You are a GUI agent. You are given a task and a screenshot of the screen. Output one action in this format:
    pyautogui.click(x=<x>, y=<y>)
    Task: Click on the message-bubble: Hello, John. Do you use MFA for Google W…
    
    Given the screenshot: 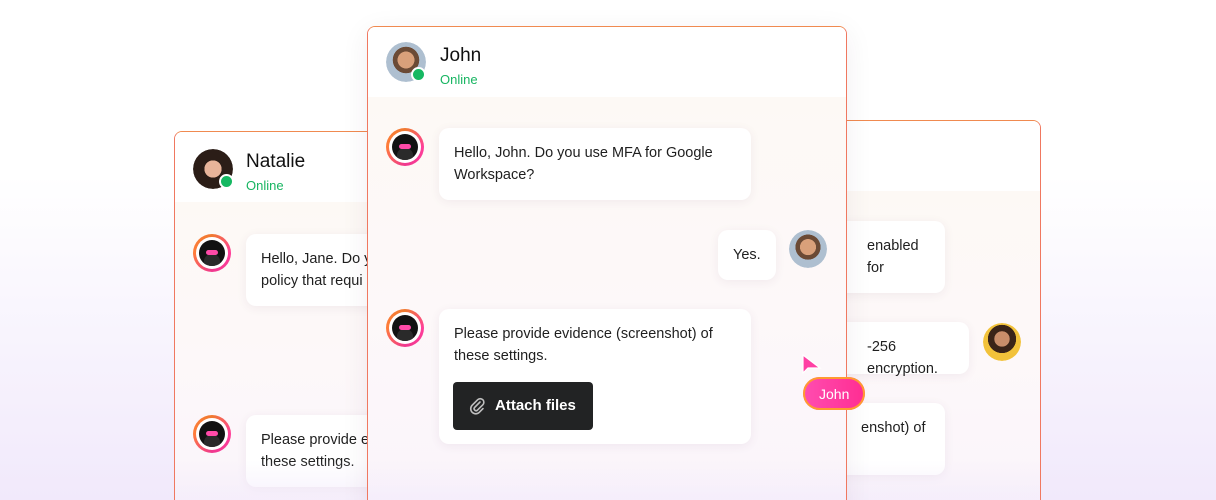 What is the action you would take?
    pyautogui.click(x=595, y=164)
    